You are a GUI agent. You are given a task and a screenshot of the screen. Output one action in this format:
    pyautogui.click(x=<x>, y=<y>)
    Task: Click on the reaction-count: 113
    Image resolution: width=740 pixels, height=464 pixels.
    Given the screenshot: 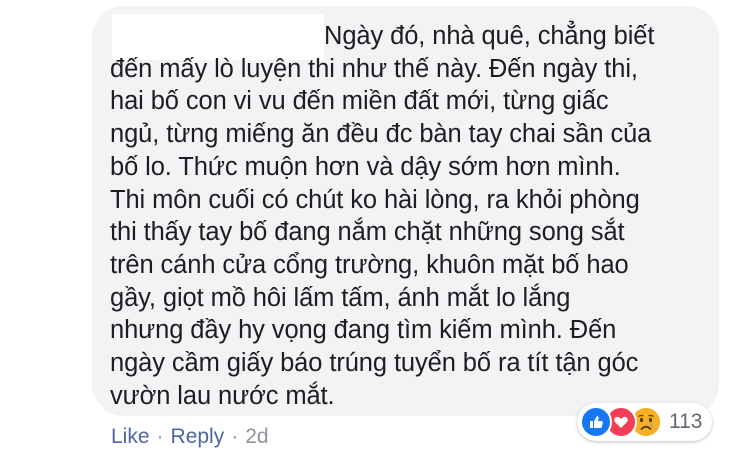 What is the action you would take?
    pyautogui.click(x=686, y=421)
    